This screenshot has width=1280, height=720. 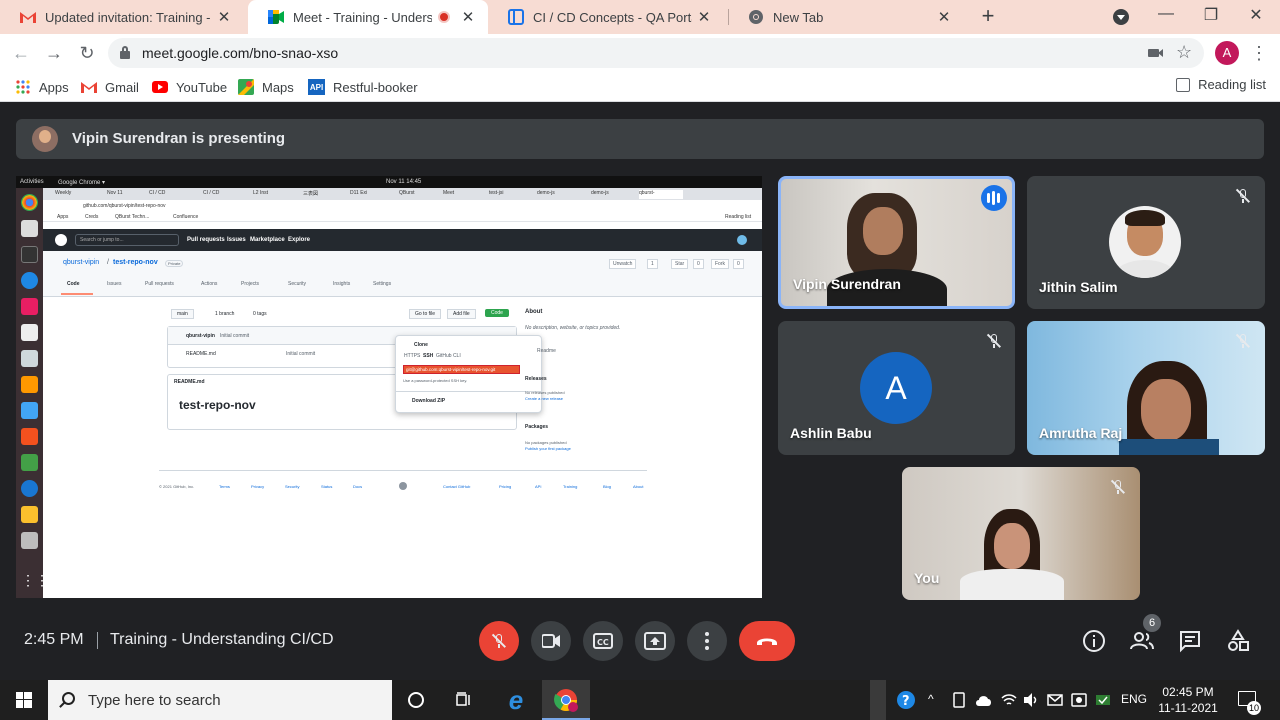 What do you see at coordinates (68, 698) in the screenshot?
I see `search-icon` at bounding box center [68, 698].